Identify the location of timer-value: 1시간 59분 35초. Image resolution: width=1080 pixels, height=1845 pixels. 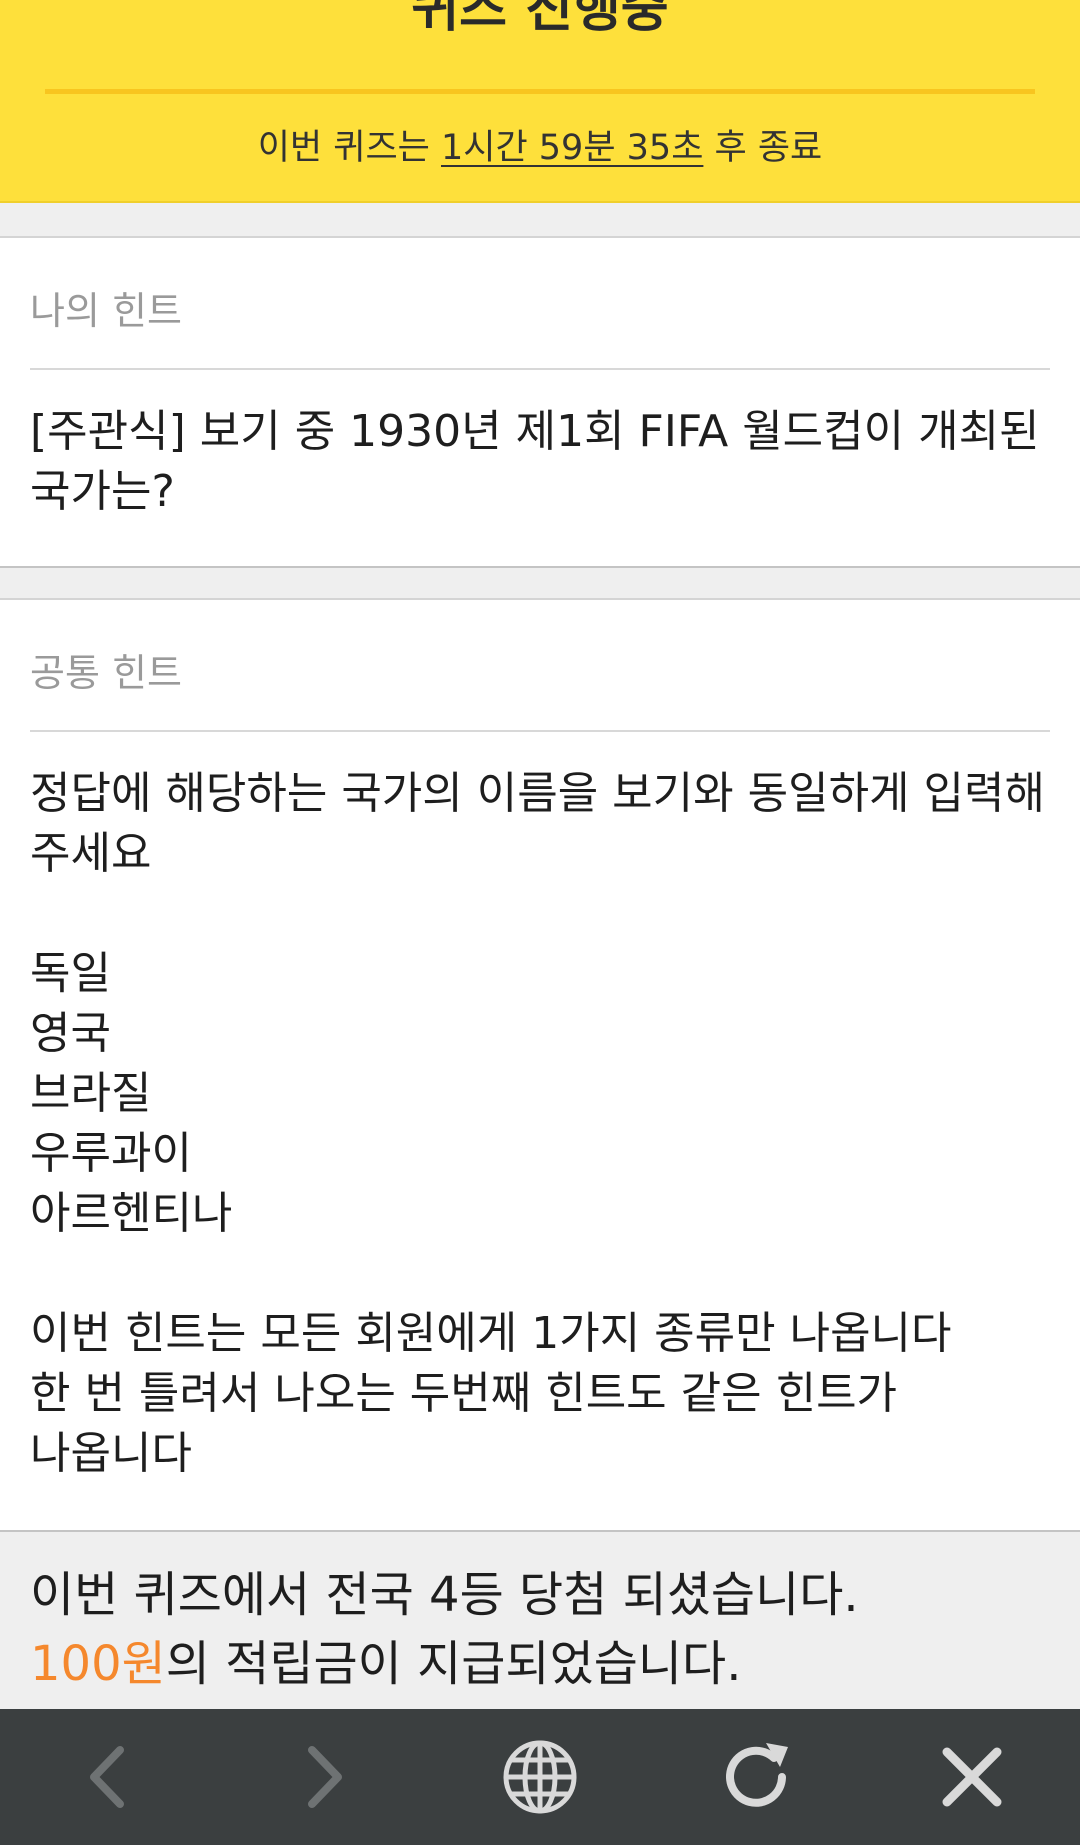
(572, 148).